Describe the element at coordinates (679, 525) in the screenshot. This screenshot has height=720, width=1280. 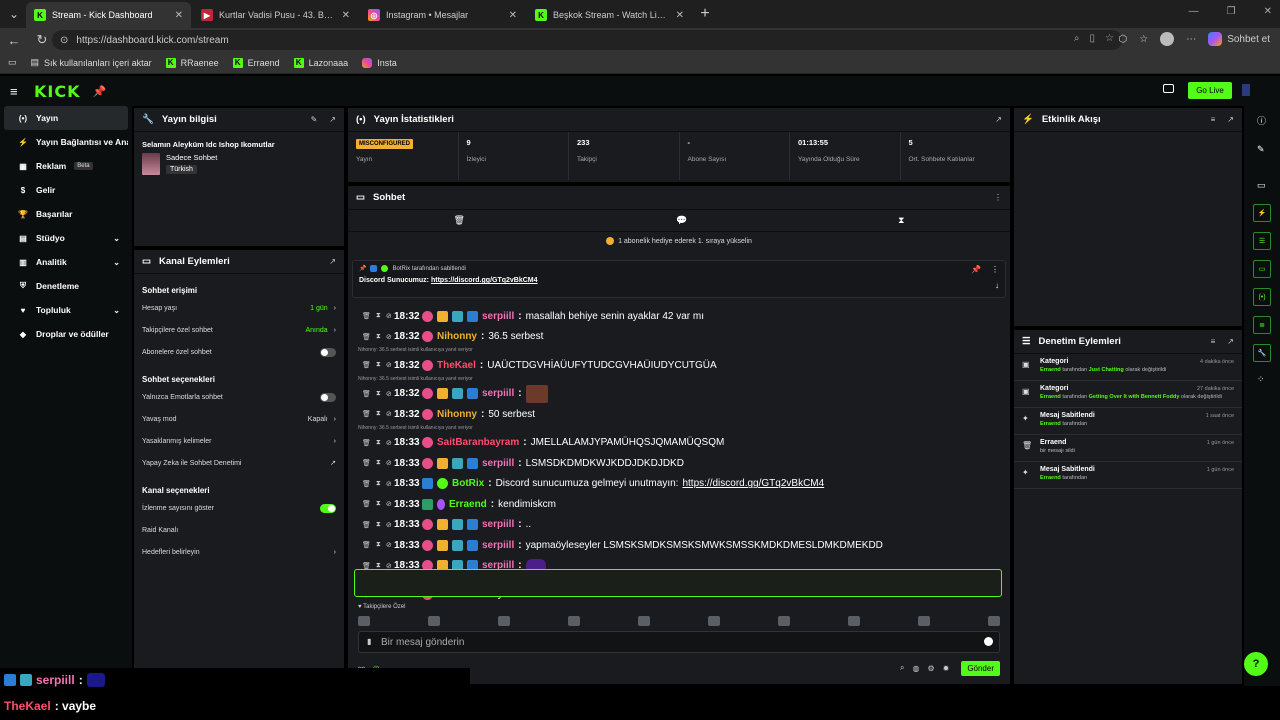
I see `chat-message: 🗑 ⧗ ⊘ 18:33 serpiill:..` at that location.